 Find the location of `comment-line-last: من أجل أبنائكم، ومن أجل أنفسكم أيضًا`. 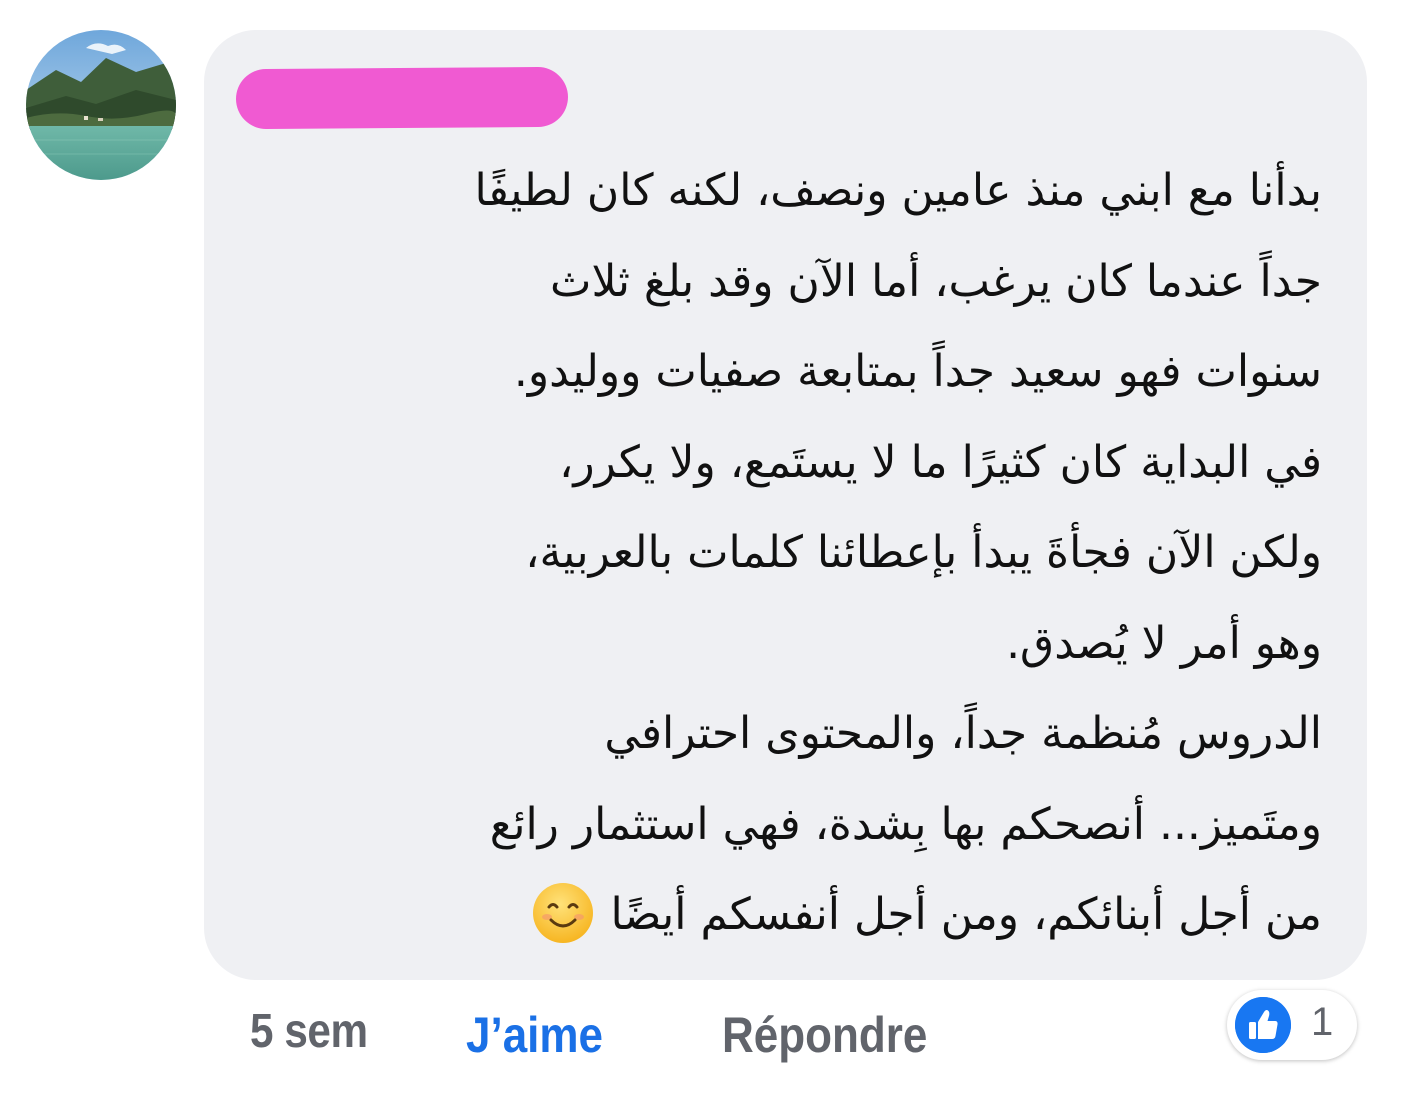

comment-line-last: من أجل أبنائكم، ومن أجل أنفسكم أيضًا is located at coordinates (822, 915).